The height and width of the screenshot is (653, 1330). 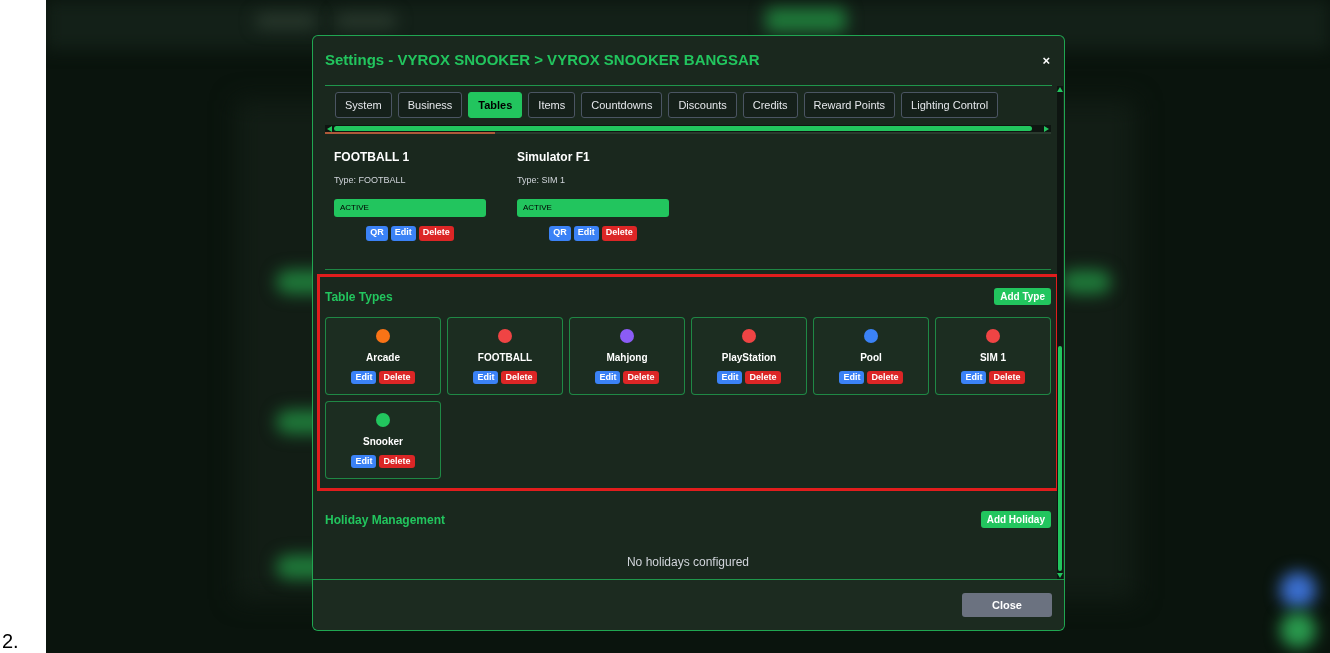 What do you see at coordinates (329, 128) in the screenshot?
I see `scroll-left-icon` at bounding box center [329, 128].